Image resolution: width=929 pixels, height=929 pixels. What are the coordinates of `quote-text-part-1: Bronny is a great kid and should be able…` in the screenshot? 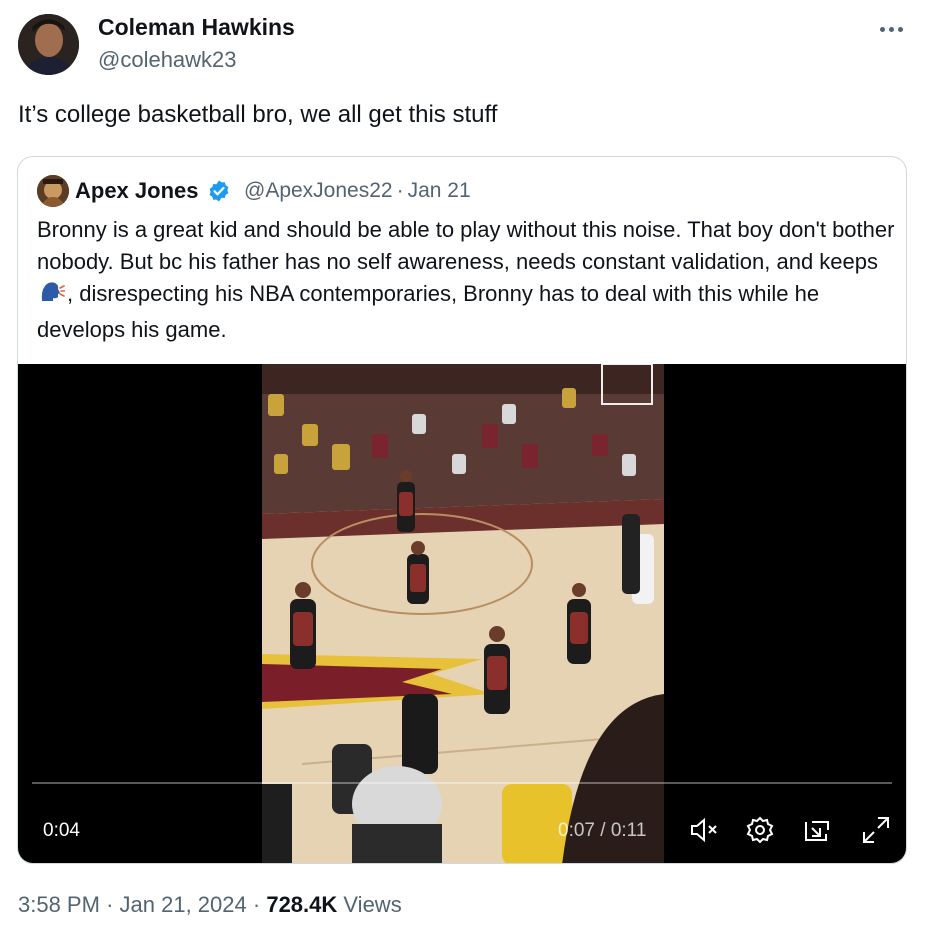 It's located at (466, 245).